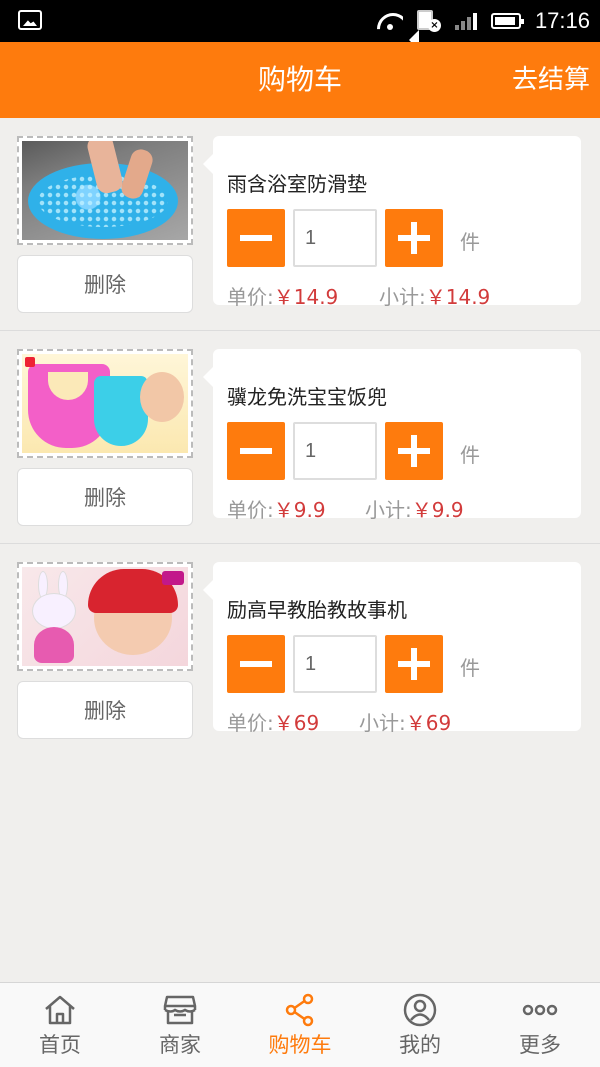  I want to click on nav-label: 更多, so click(540, 1045).